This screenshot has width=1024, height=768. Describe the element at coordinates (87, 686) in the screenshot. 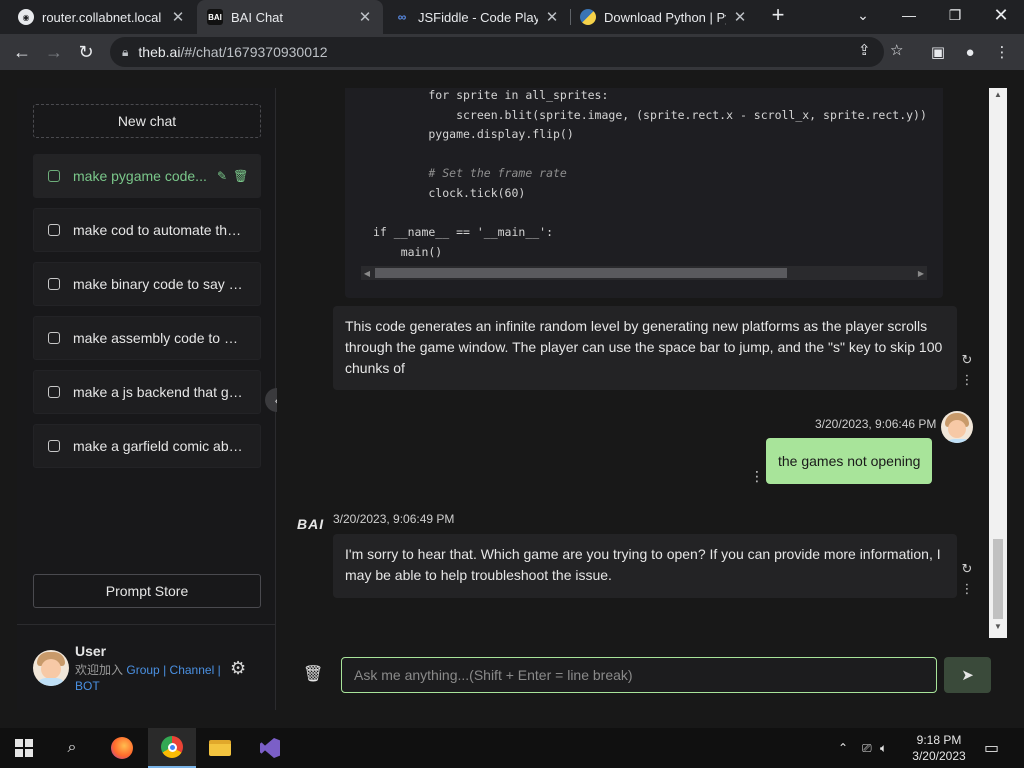

I see `bot-link: BOT` at that location.